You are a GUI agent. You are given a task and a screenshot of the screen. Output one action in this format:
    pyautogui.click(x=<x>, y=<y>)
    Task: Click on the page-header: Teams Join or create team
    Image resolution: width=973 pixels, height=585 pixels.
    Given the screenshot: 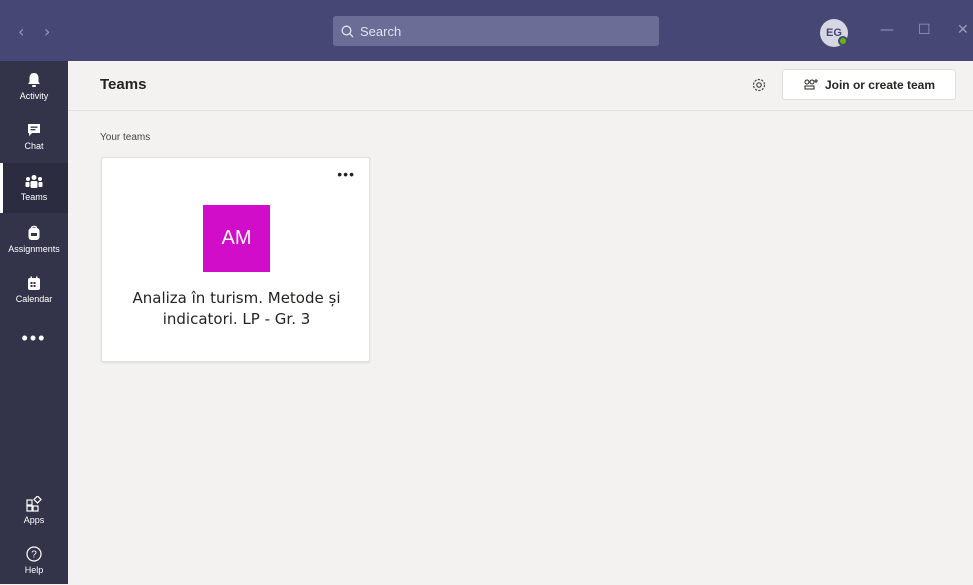 What is the action you would take?
    pyautogui.click(x=520, y=86)
    